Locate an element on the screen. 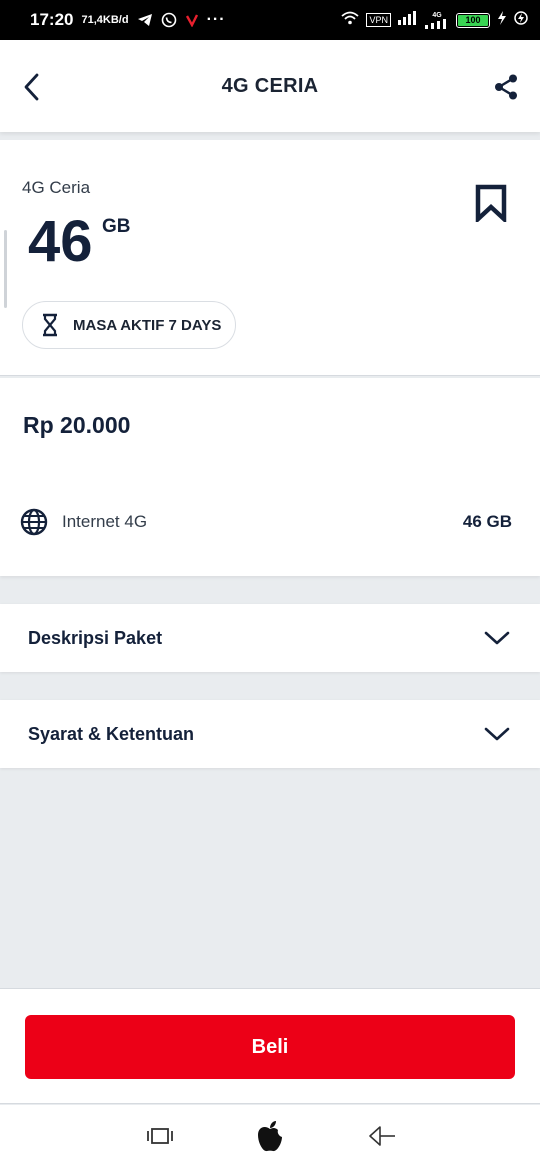 This screenshot has width=540, height=1170. hourglass-icon is located at coordinates (50, 325).